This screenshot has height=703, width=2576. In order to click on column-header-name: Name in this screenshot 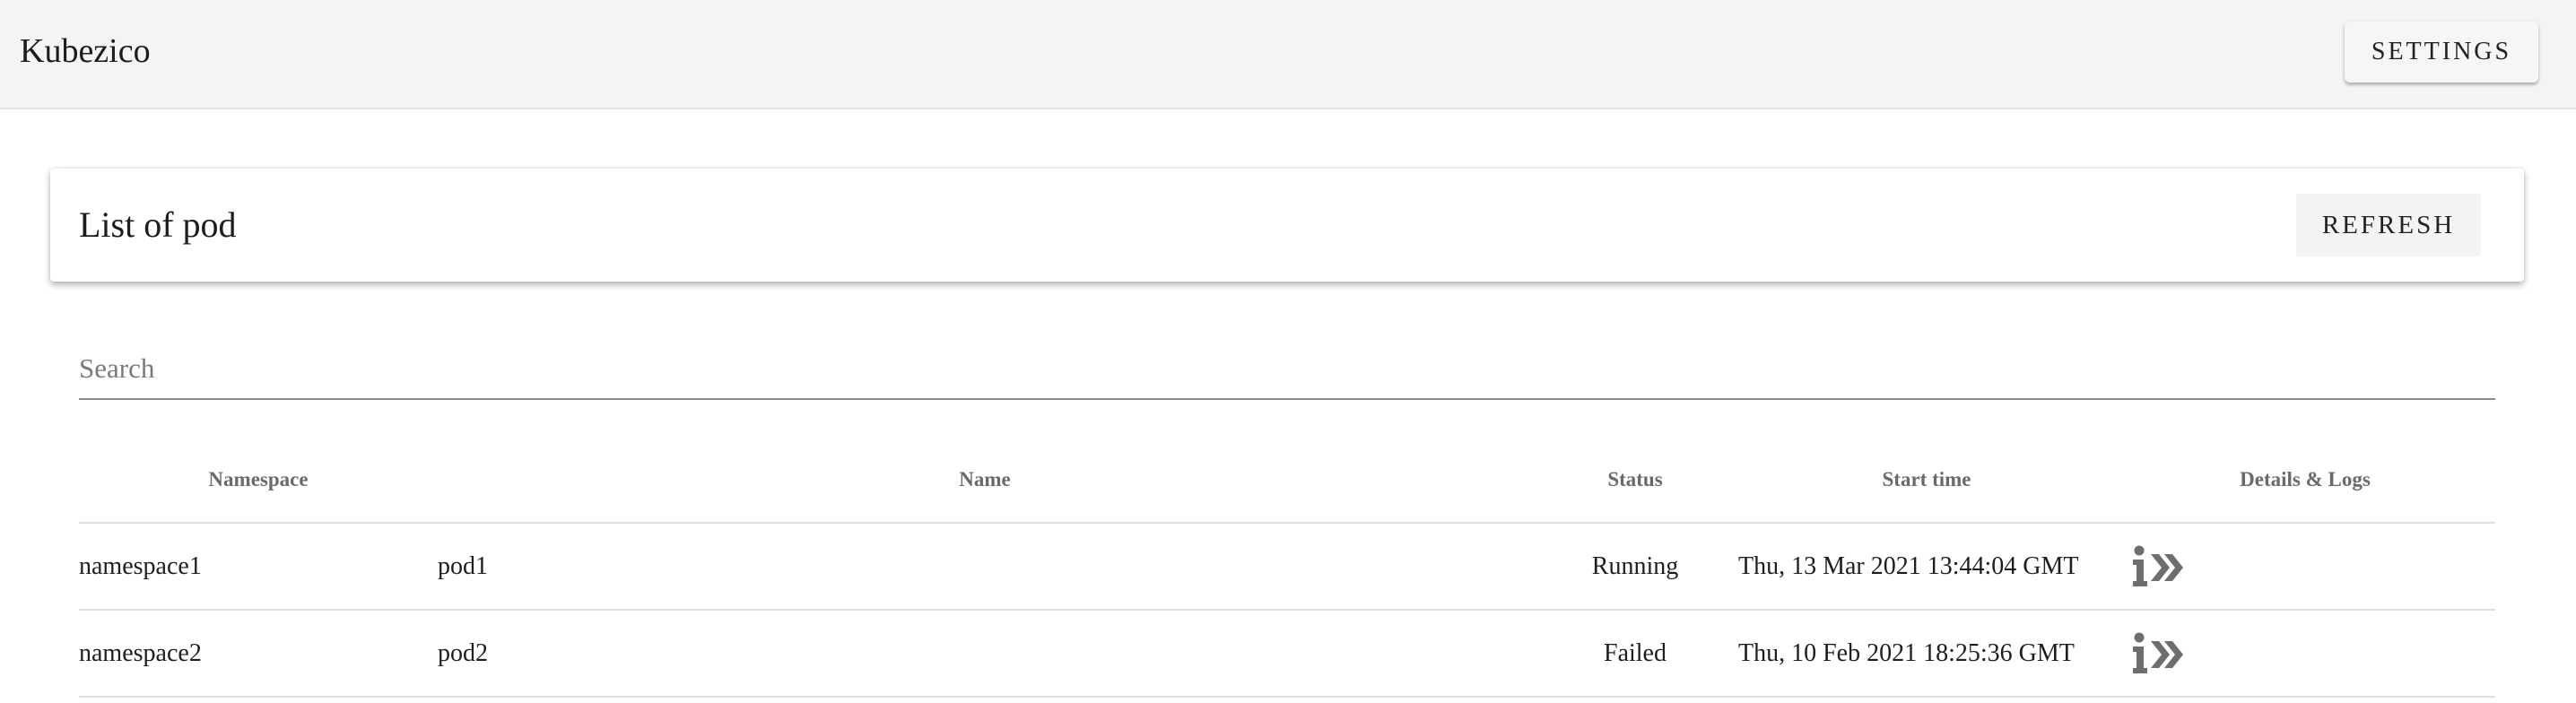, I will do `click(985, 481)`.